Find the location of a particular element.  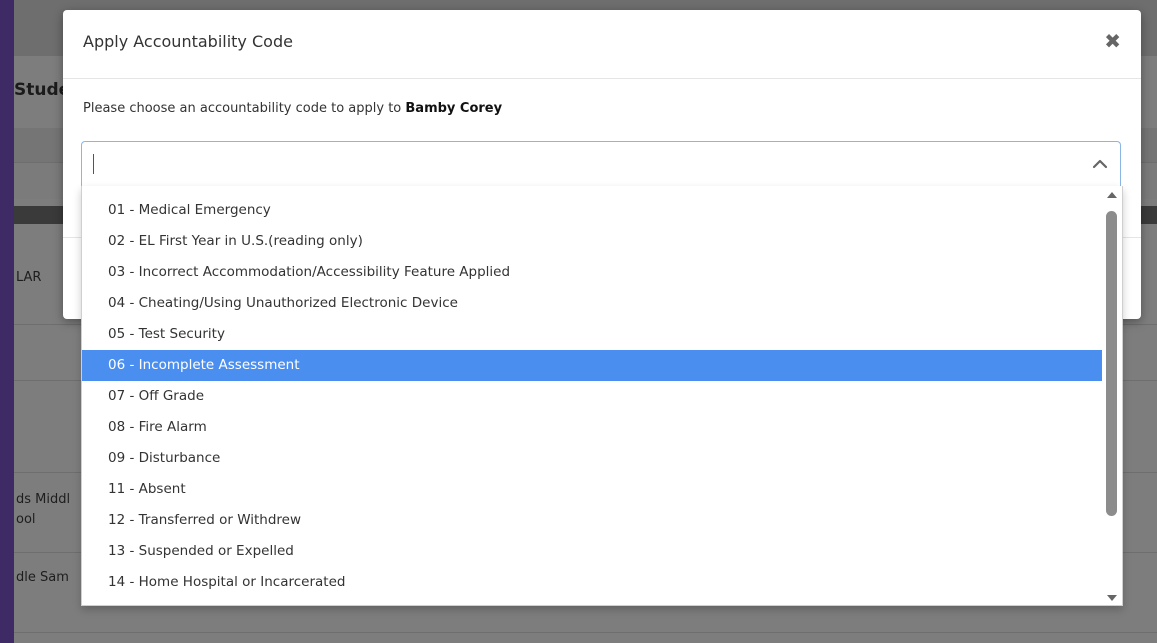

dropdown-option: 14 - Home Hospital or Incarcerated is located at coordinates (592, 582).